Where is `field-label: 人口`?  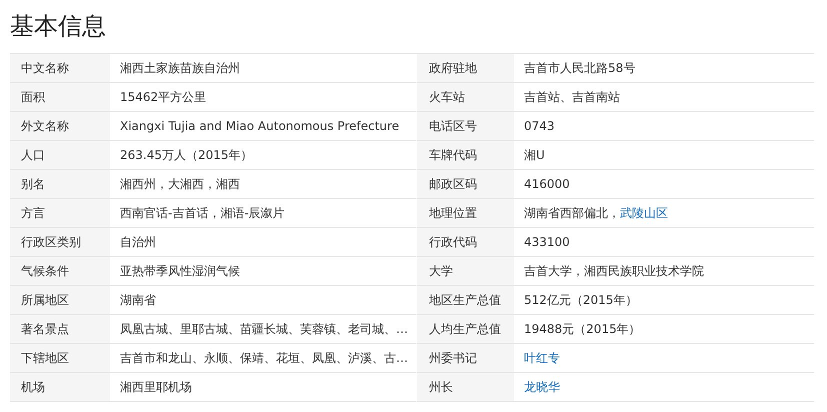
field-label: 人口 is located at coordinates (60, 155).